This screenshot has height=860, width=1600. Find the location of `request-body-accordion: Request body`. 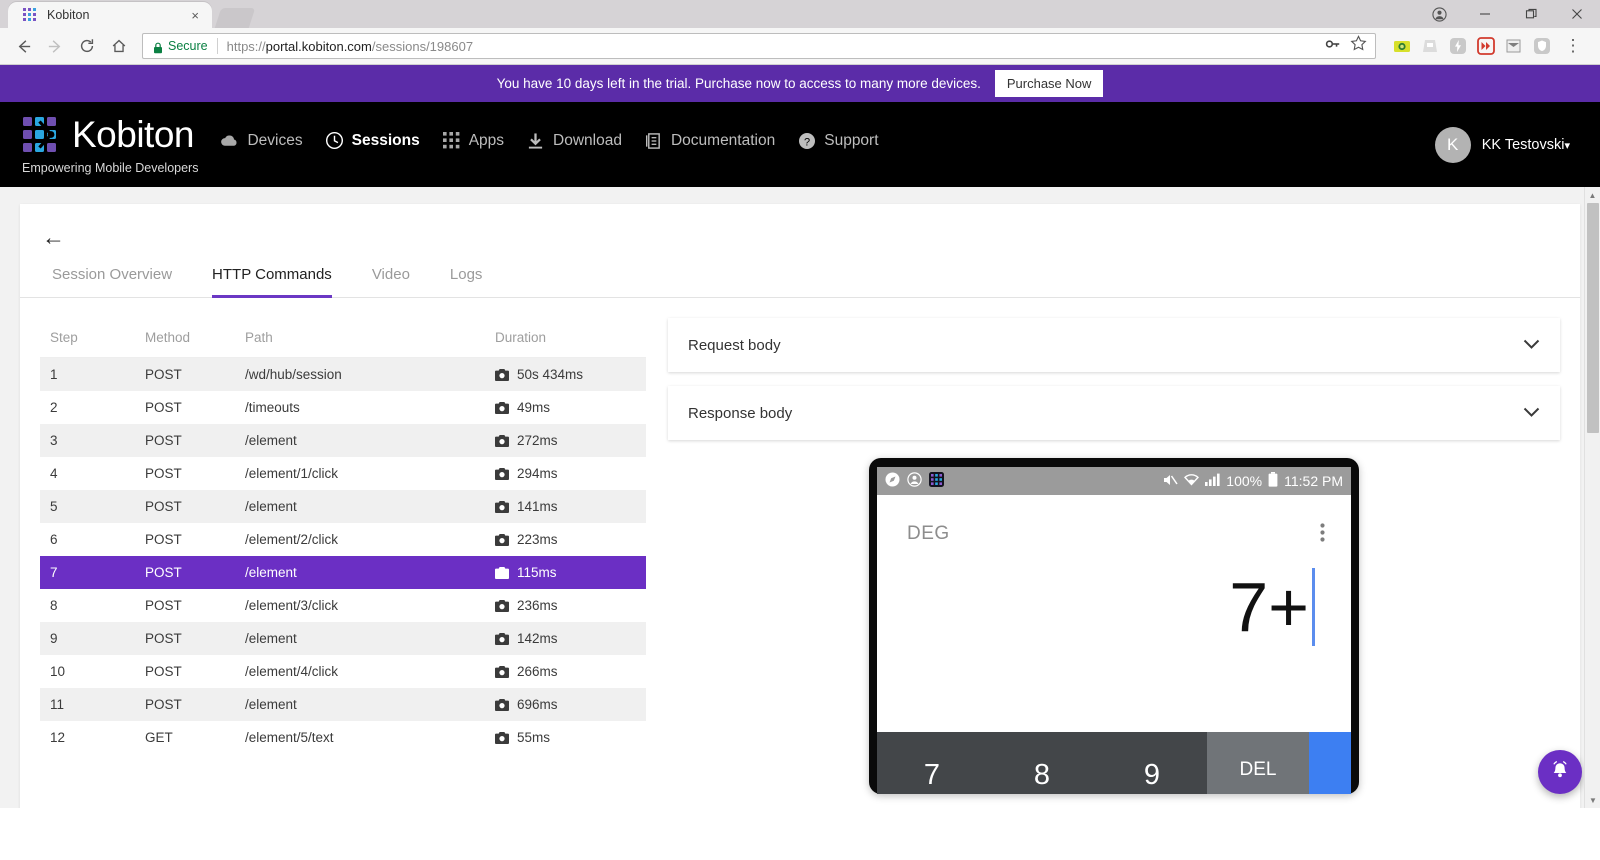

request-body-accordion: Request body is located at coordinates (1114, 345).